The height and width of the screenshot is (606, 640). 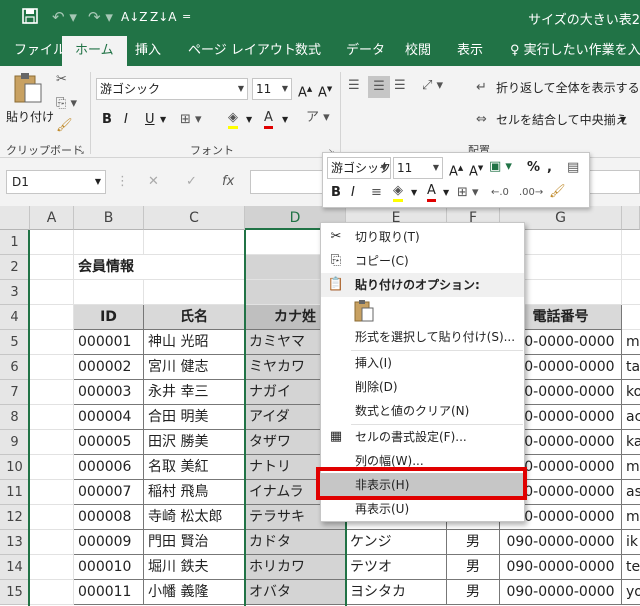 I want to click on wrap-text-button: 折り返して全体を表示する, so click(x=568, y=88).